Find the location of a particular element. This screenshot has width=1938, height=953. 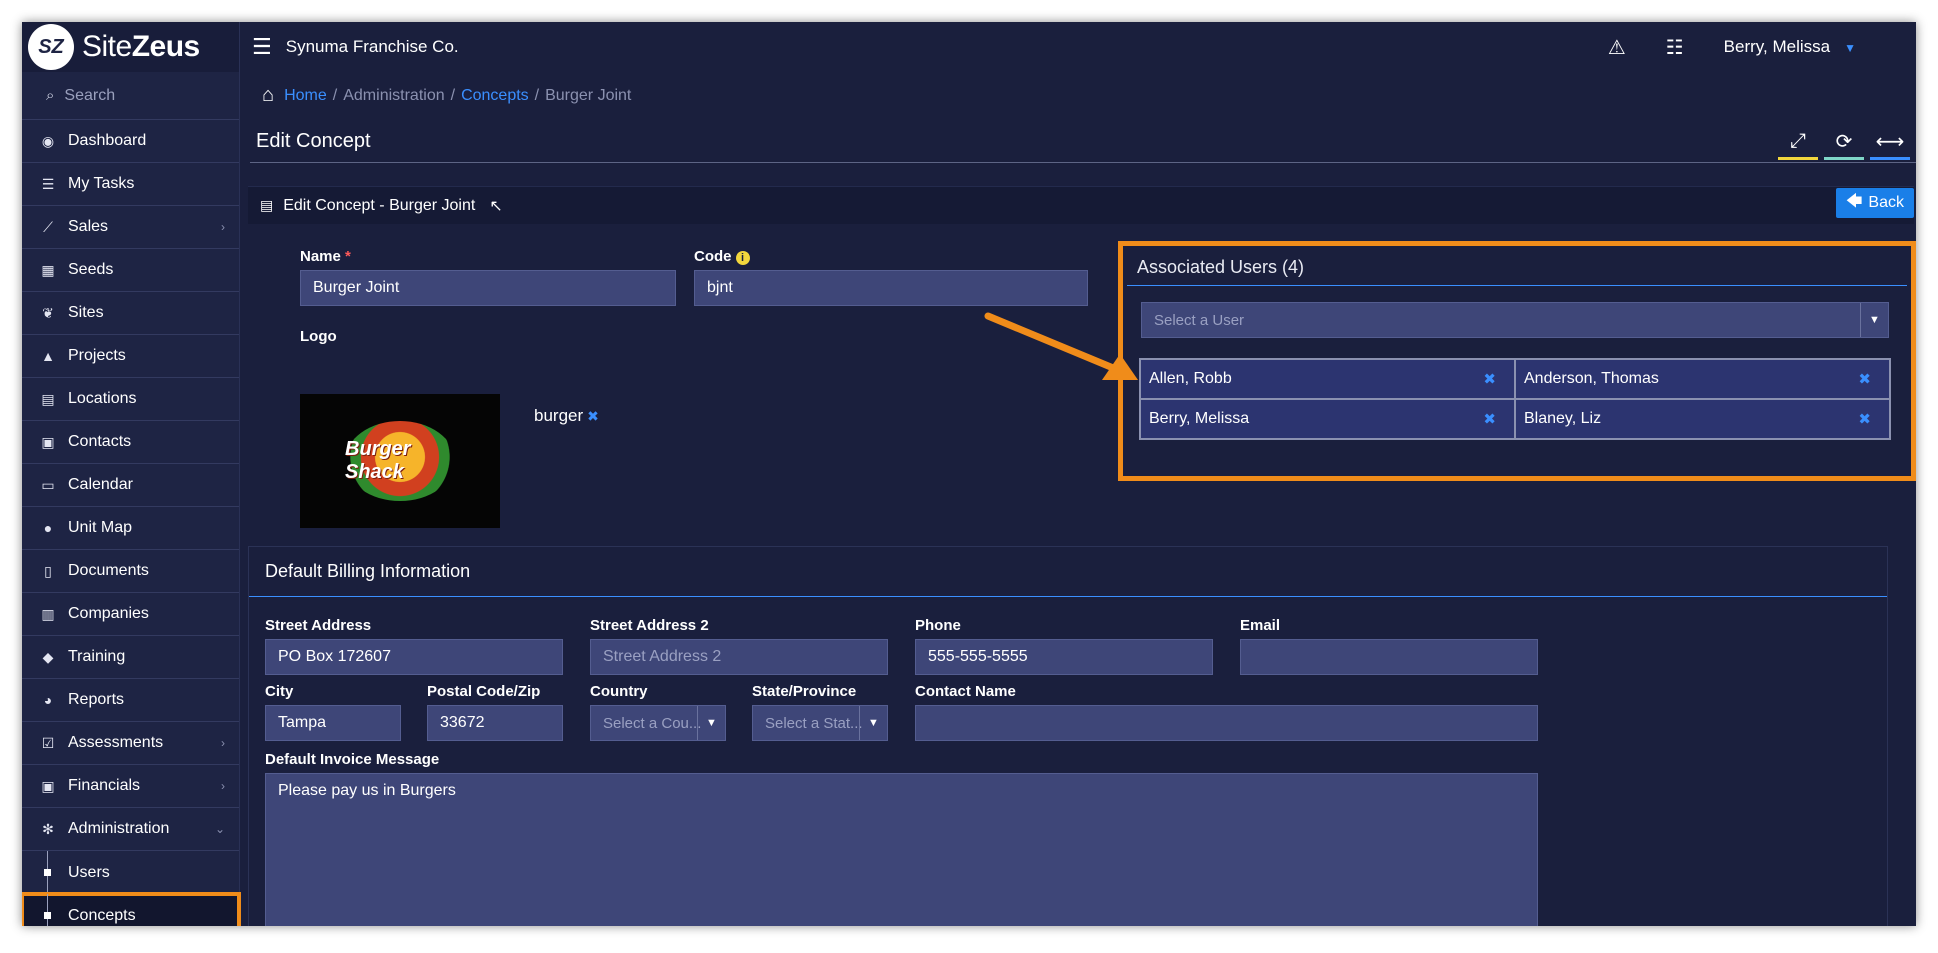

sidebar-item-label: Documents is located at coordinates (108, 570).